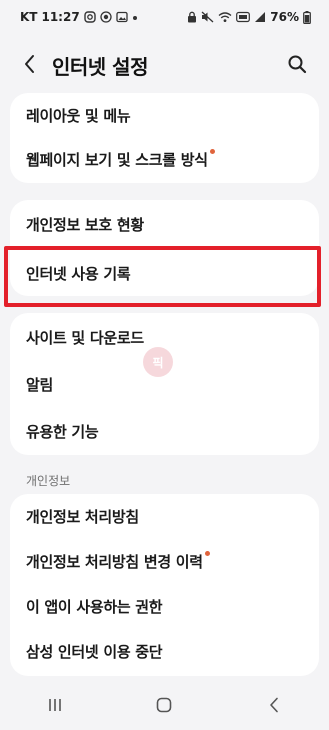  I want to click on back-button, so click(30, 64).